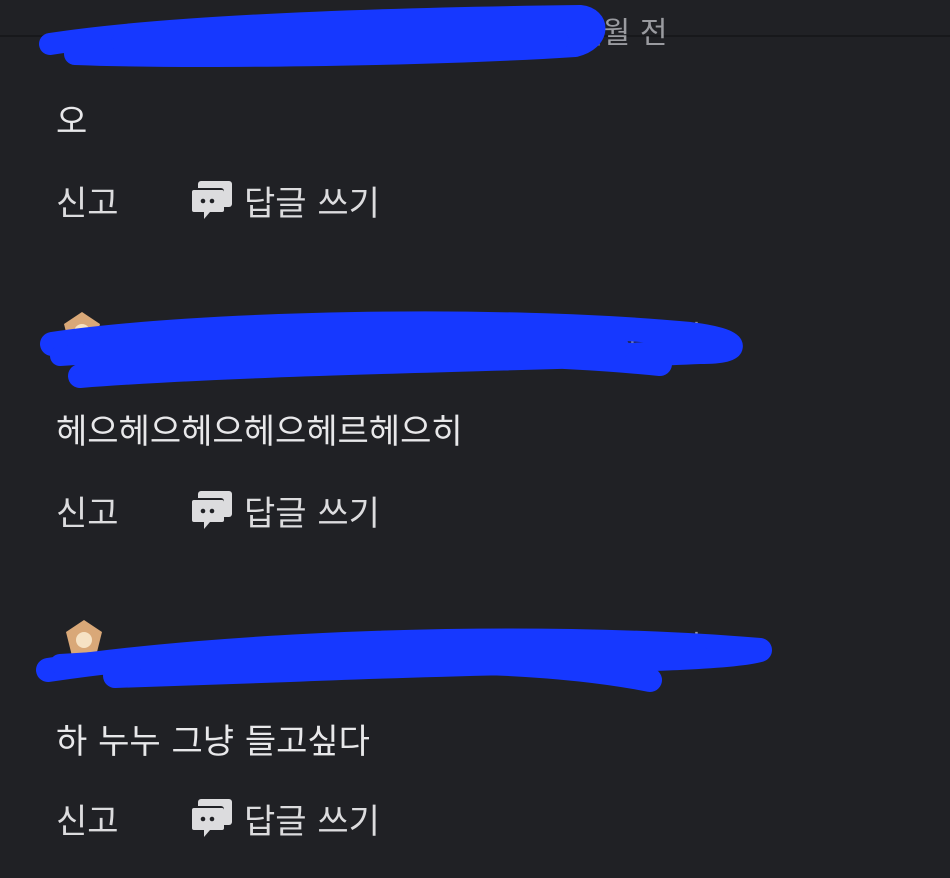  I want to click on comment-text: 하 누누 그냥 들고싶다, so click(213, 742).